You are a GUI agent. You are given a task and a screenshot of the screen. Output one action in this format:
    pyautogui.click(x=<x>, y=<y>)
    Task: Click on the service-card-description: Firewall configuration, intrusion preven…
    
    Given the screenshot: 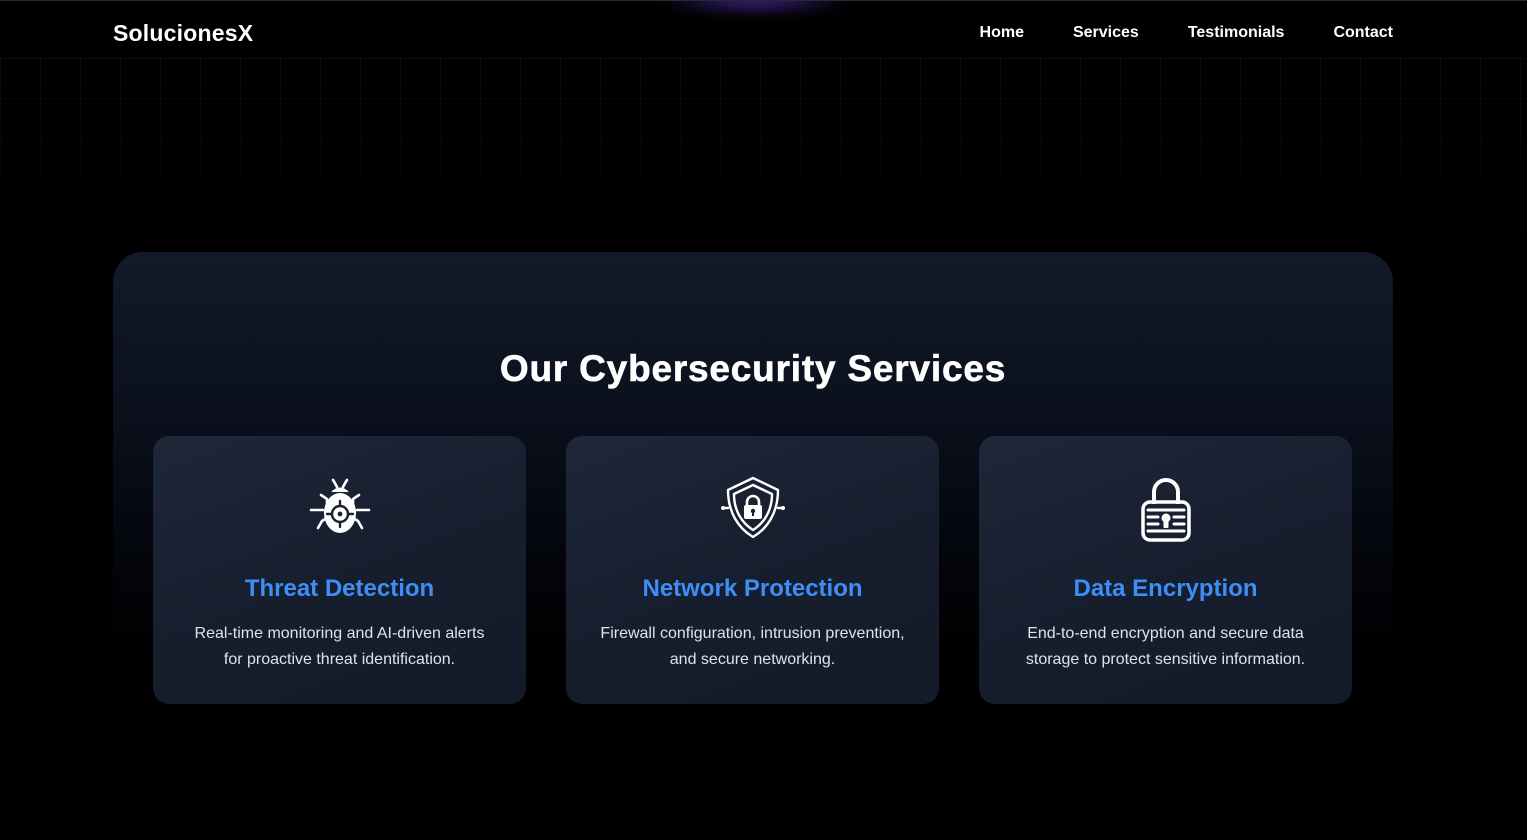 What is the action you would take?
    pyautogui.click(x=752, y=646)
    